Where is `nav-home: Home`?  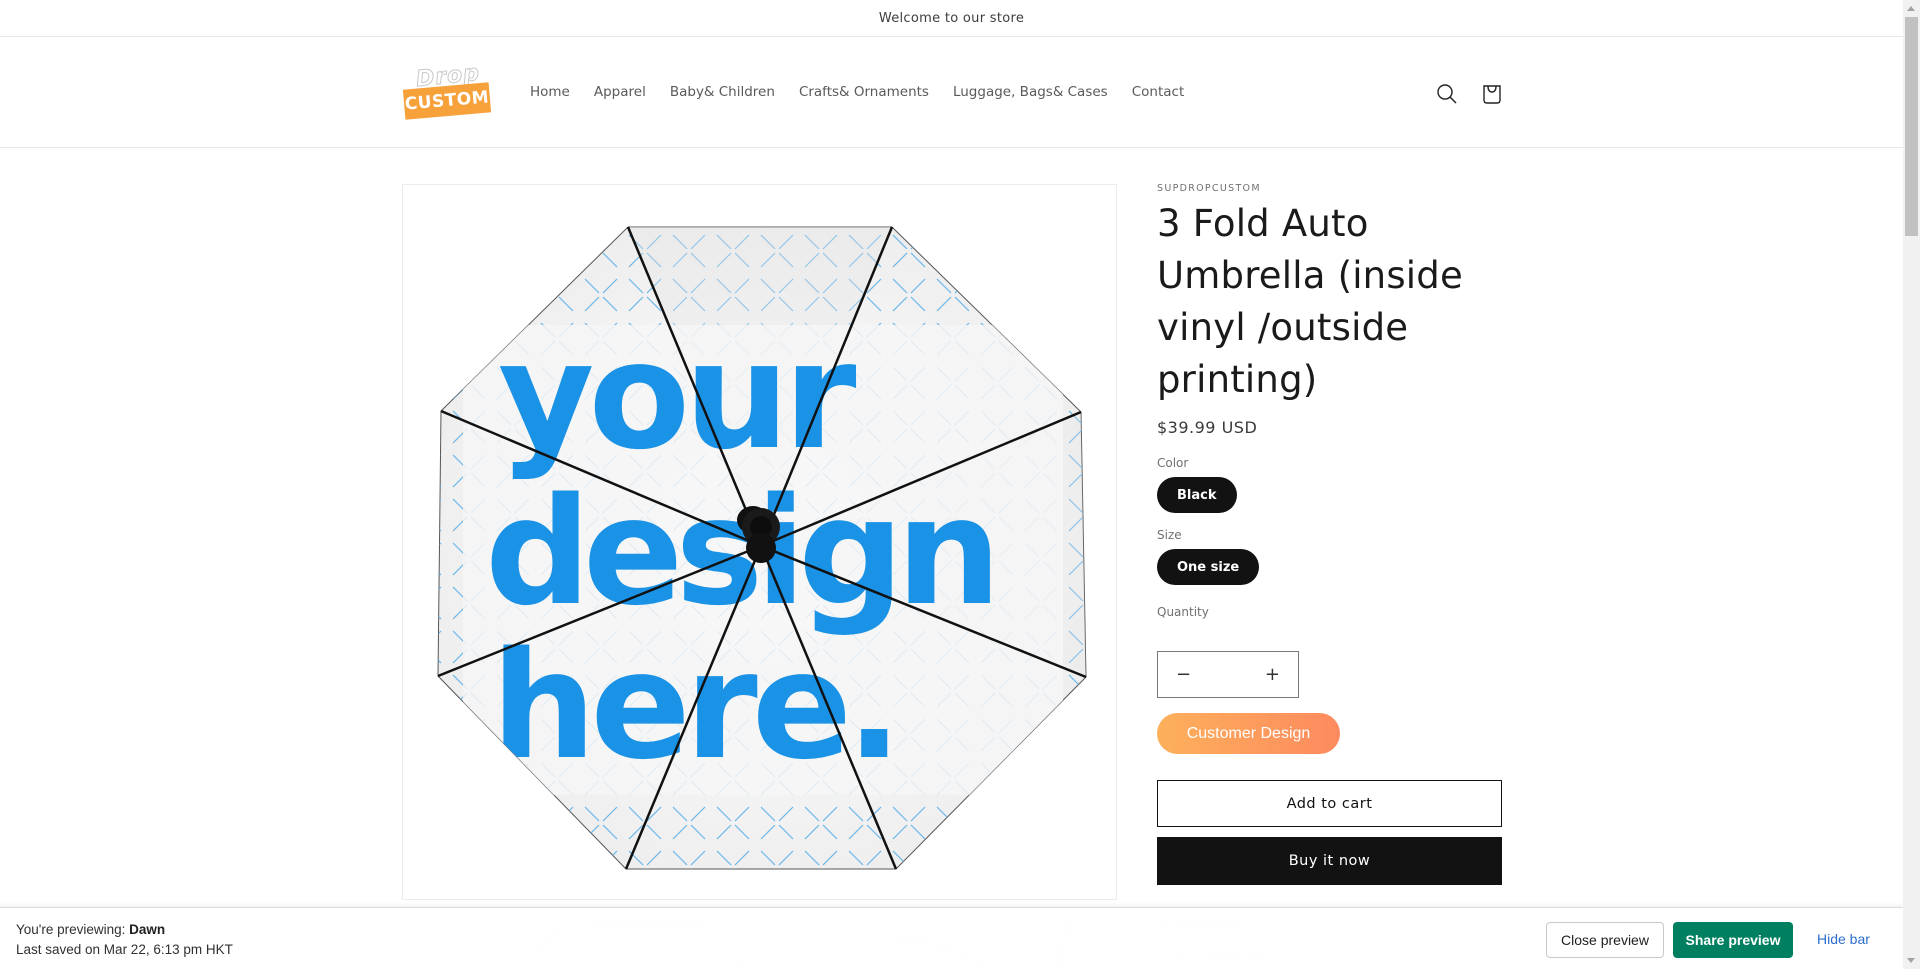
nav-home: Home is located at coordinates (550, 92).